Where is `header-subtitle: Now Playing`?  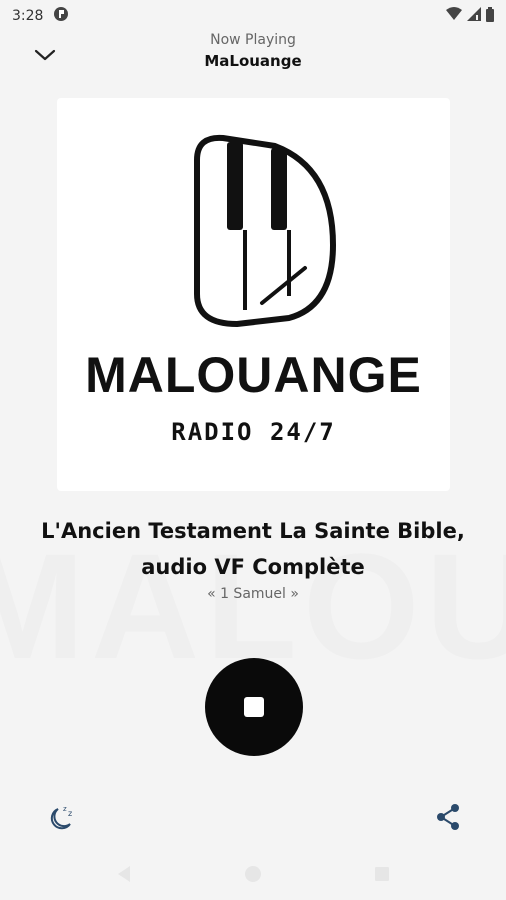
header-subtitle: Now Playing is located at coordinates (253, 40).